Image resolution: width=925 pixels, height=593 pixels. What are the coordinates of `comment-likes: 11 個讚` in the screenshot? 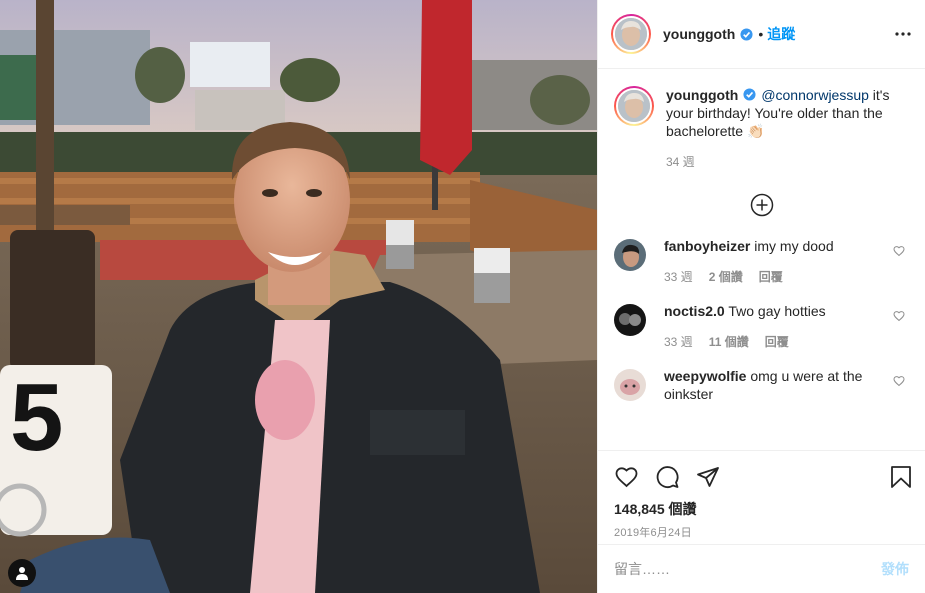 It's located at (729, 342).